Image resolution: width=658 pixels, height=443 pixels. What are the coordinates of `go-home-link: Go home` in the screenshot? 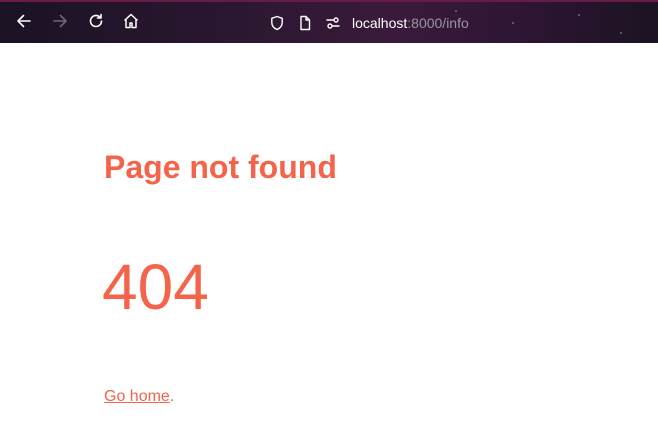 It's located at (137, 396).